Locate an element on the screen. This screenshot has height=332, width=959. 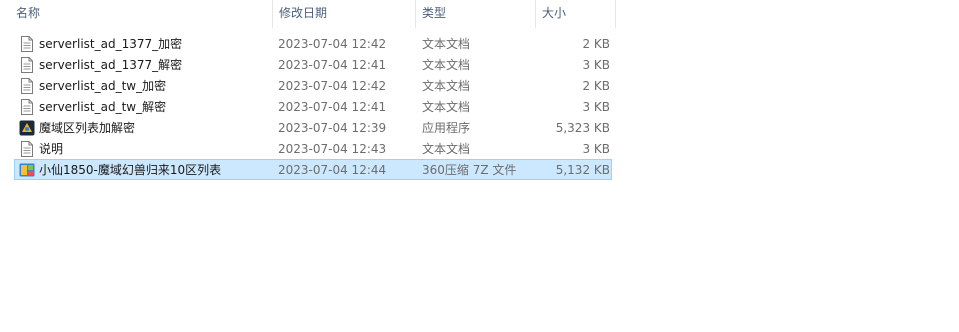
column-header: 名称 修改日期 类型 大小 is located at coordinates (308, 14).